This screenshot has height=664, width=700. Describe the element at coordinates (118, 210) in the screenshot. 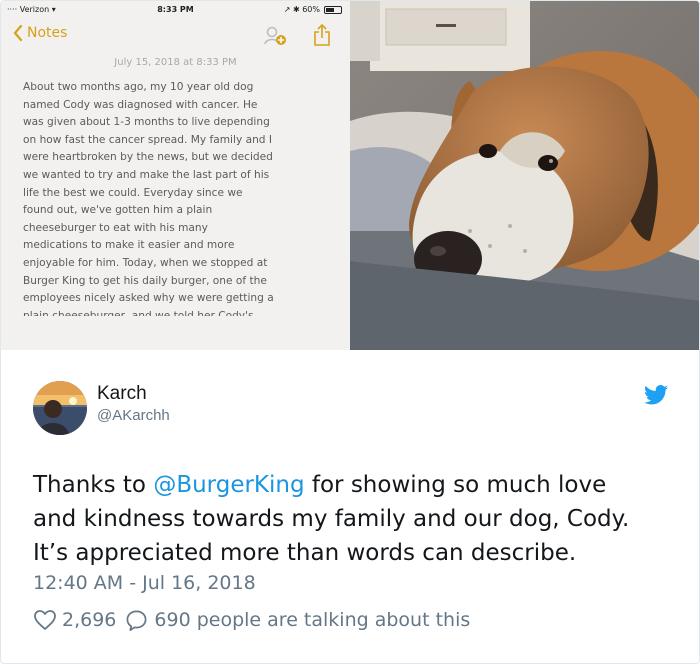

I see `note-line: found out, we've gotten him a plain` at that location.